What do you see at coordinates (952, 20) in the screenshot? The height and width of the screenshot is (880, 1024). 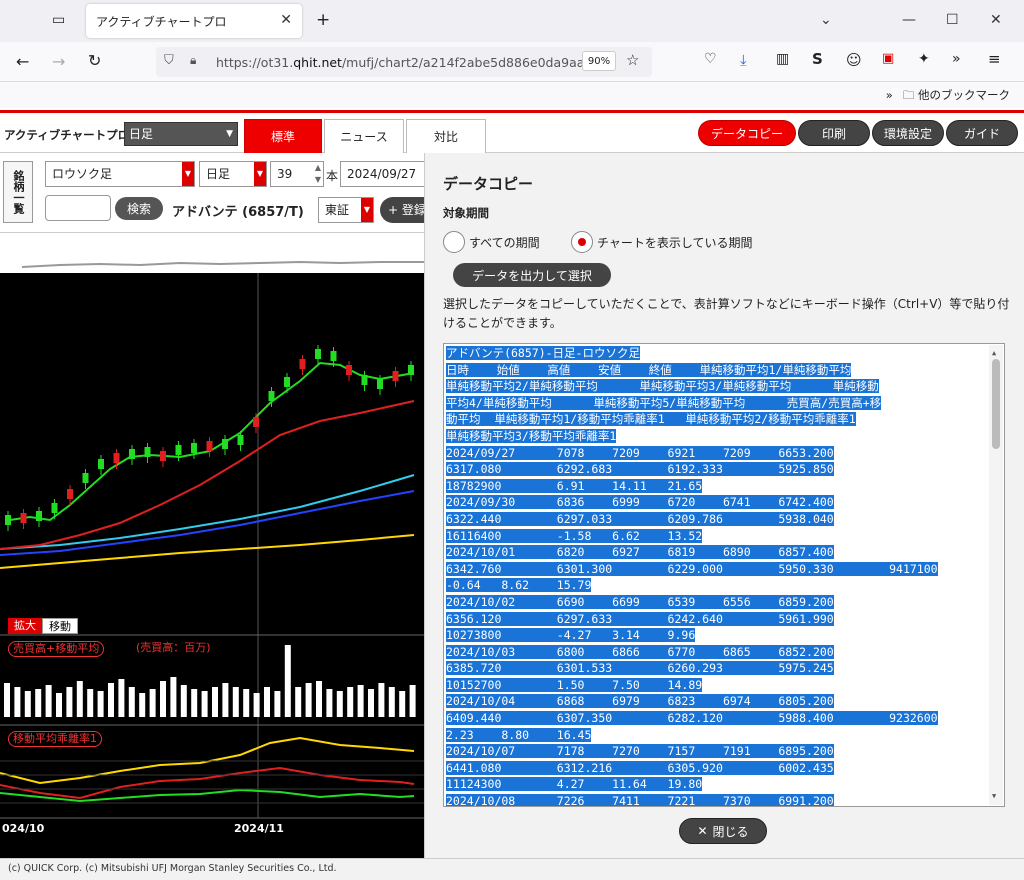 I see `maximize-icon: ☐` at bounding box center [952, 20].